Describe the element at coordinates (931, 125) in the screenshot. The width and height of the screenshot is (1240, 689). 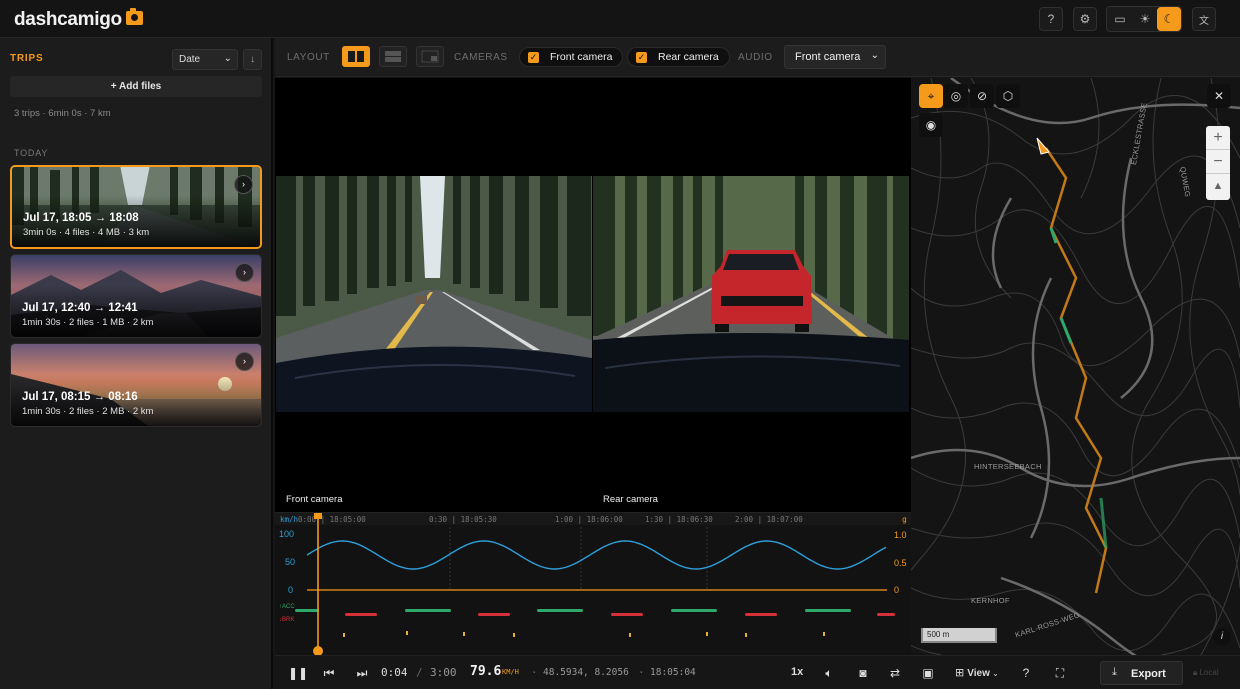
I see `recenter-button: ◉` at that location.